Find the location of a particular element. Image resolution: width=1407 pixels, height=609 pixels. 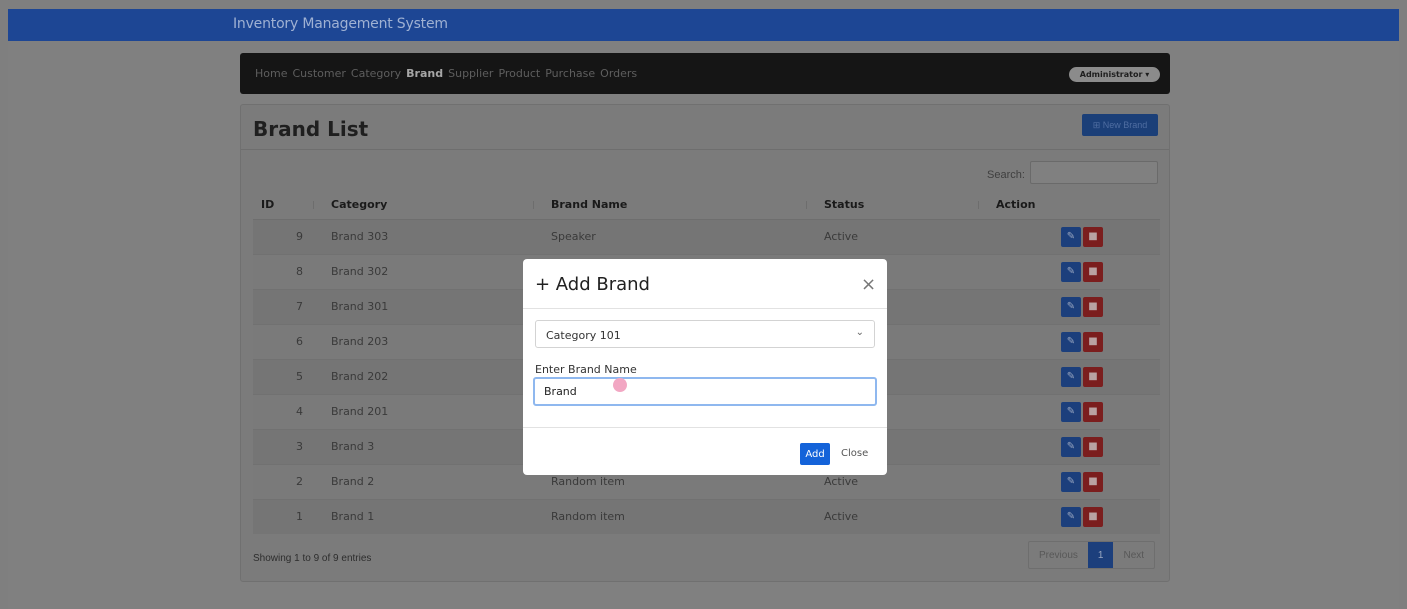

close-button: Close is located at coordinates (854, 453).